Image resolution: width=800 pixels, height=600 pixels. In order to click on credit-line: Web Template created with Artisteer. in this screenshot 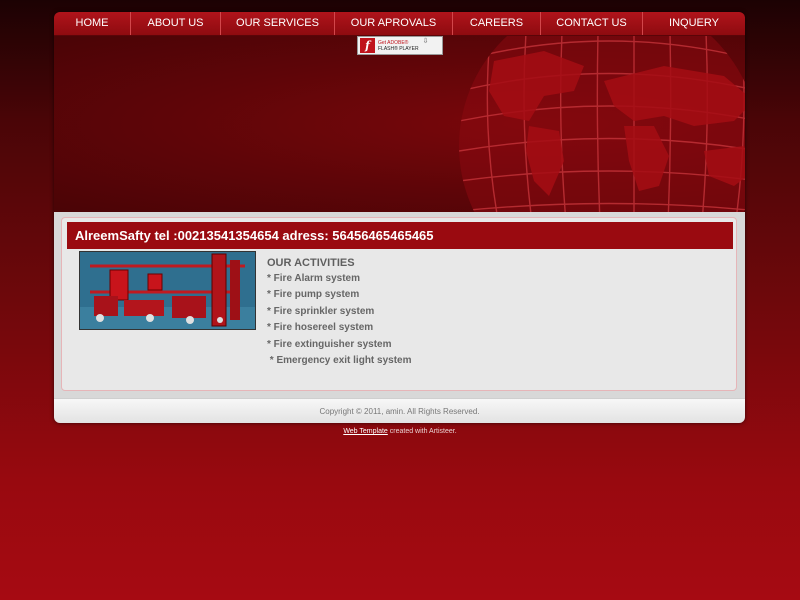, I will do `click(400, 431)`.